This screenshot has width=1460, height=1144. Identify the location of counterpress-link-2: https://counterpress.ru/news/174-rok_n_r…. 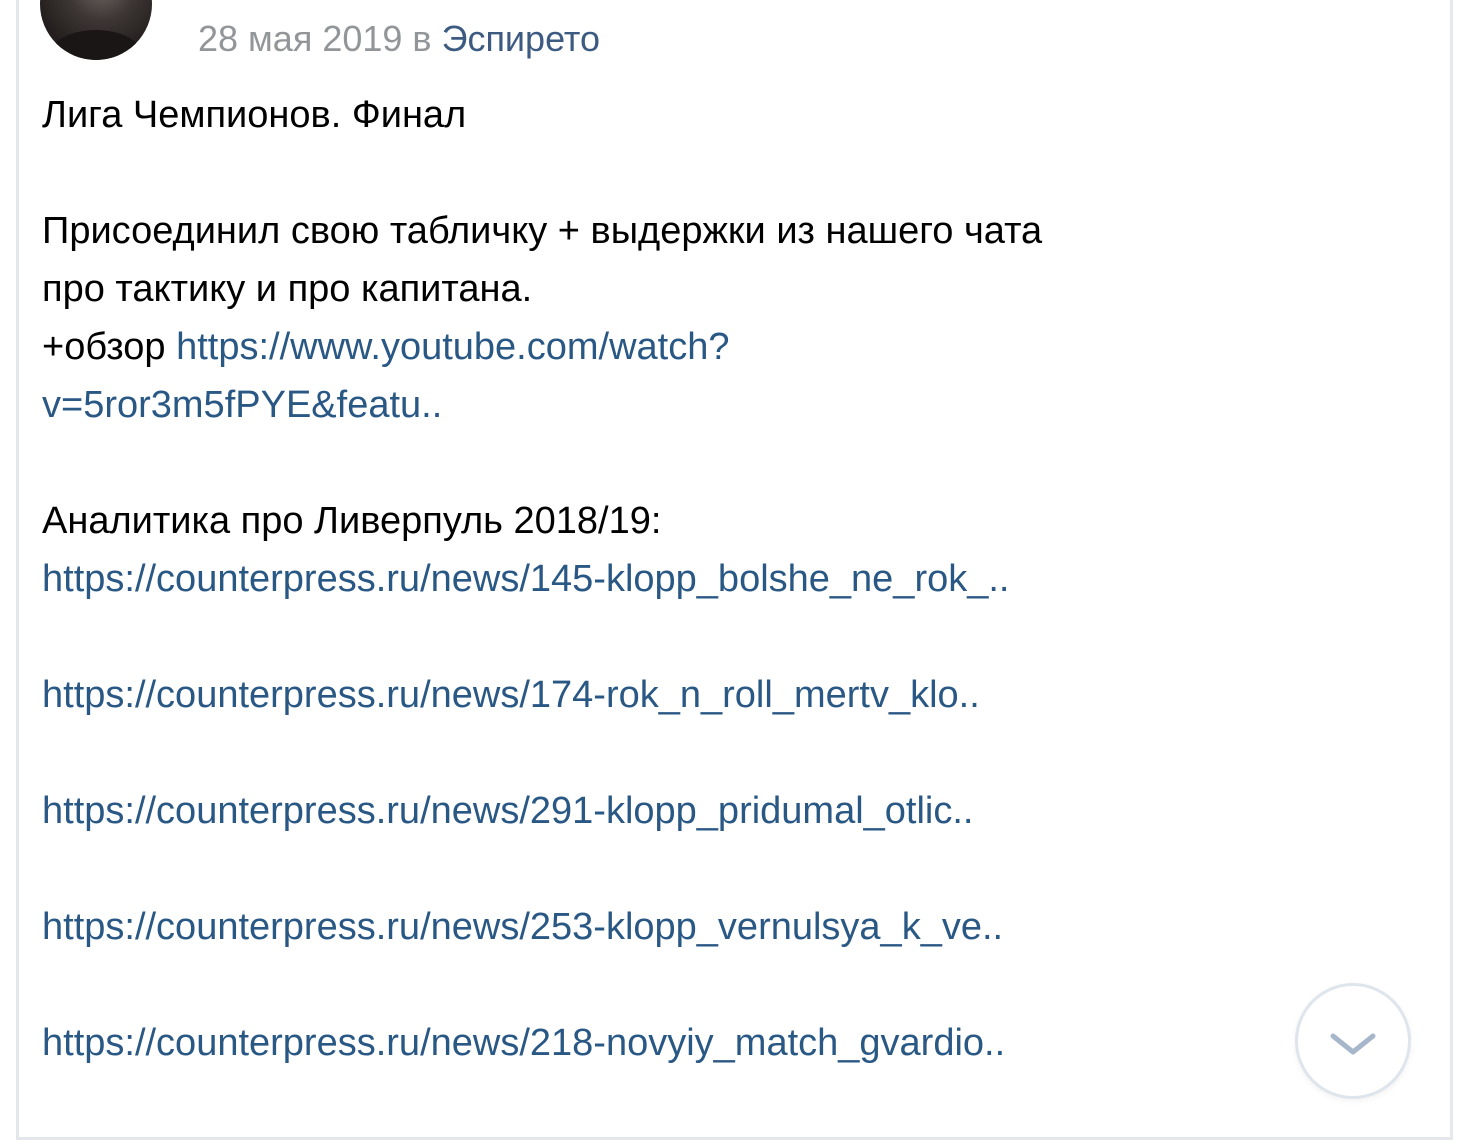
(511, 695).